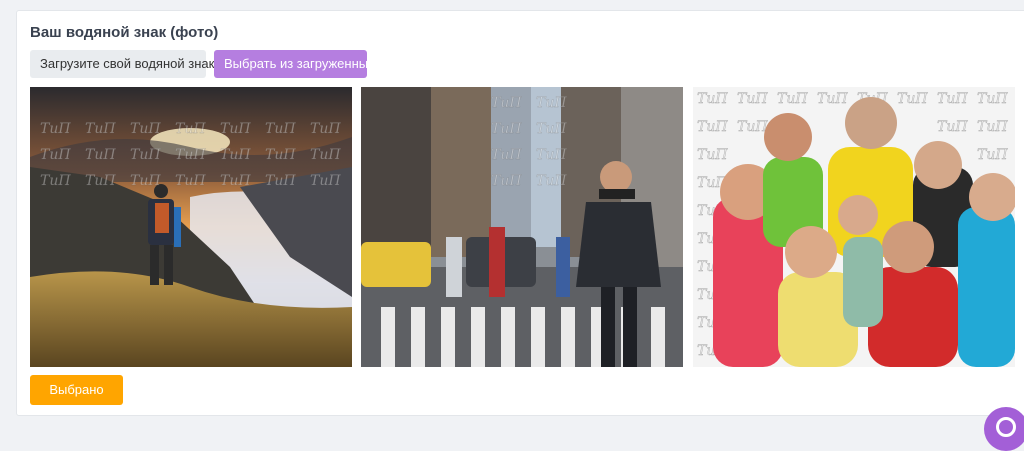 This screenshot has height=451, width=1024. I want to click on selected-button: Выбрано, so click(76, 390).